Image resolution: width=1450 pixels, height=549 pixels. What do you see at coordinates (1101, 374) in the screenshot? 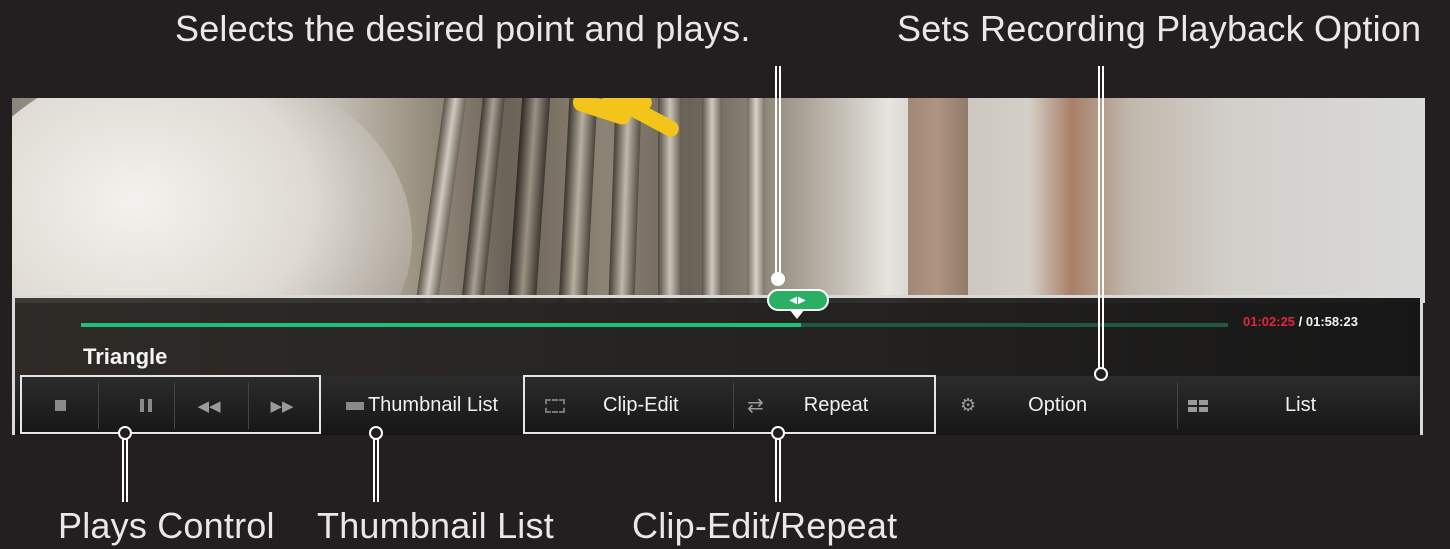
I see `option-connector-dot` at bounding box center [1101, 374].